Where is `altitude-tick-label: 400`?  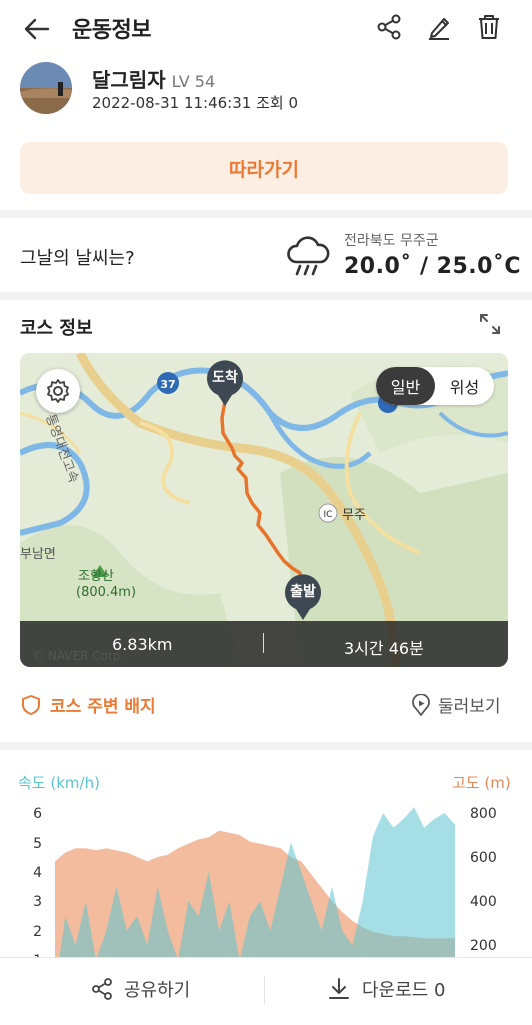
altitude-tick-label: 400 is located at coordinates (483, 902).